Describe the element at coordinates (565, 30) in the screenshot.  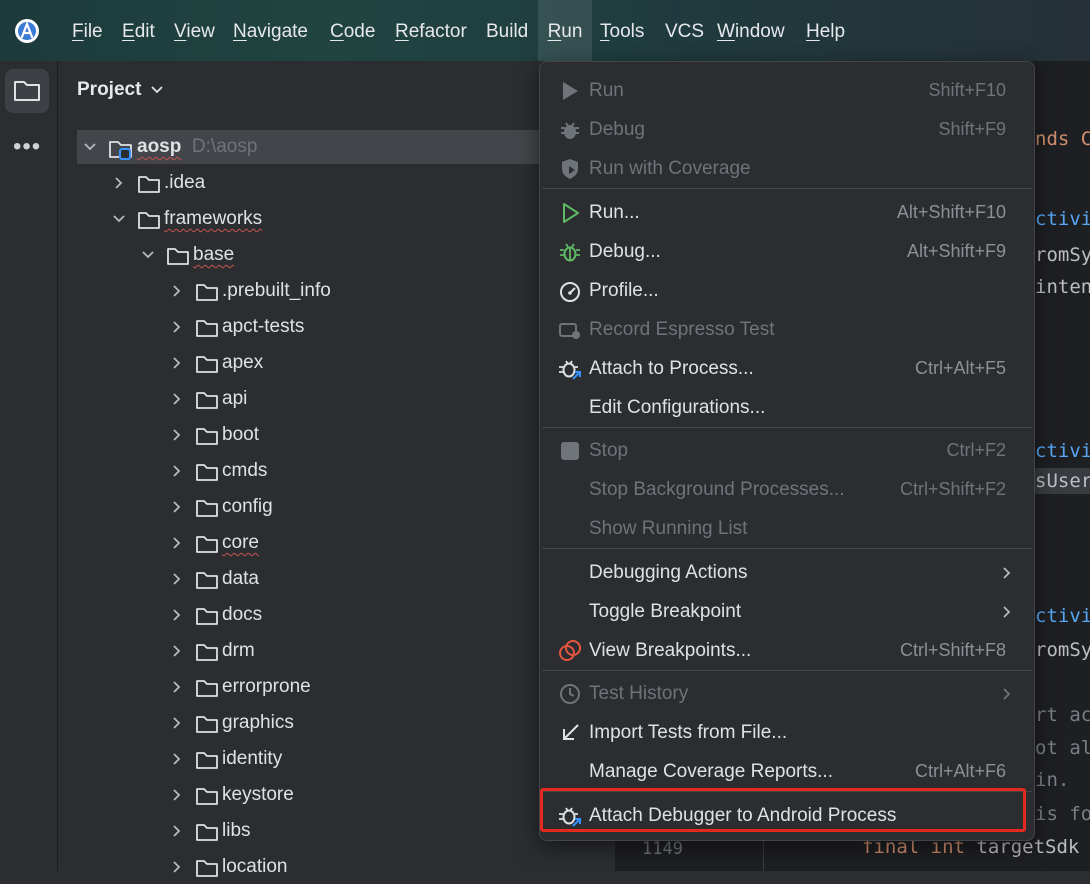
I see `menu-run: Run` at that location.